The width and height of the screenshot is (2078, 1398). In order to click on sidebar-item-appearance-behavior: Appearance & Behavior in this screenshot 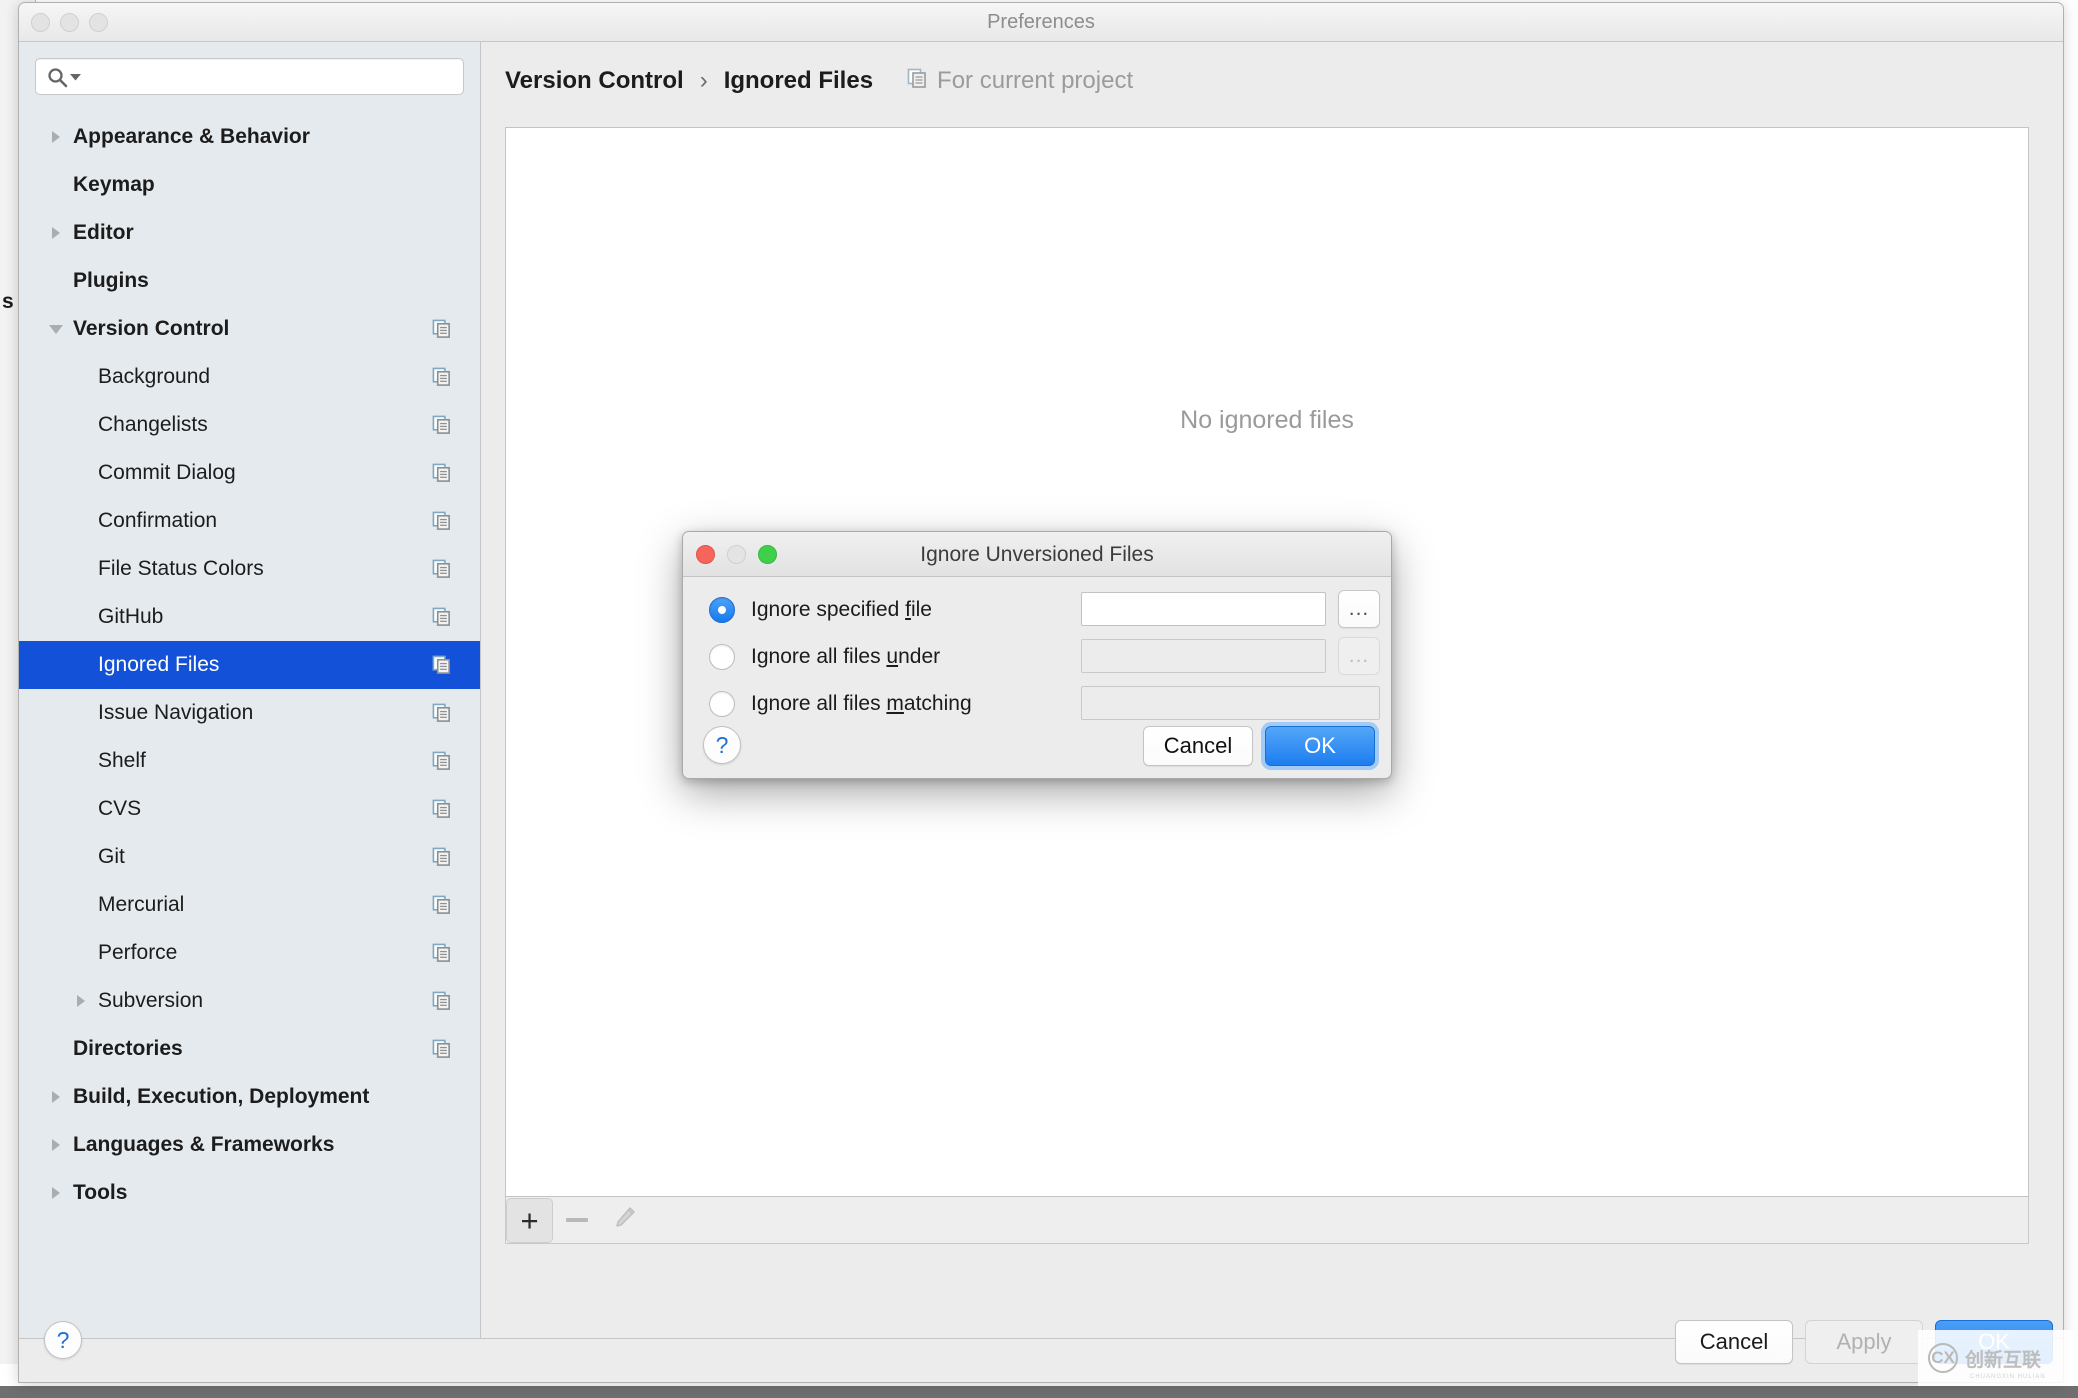, I will do `click(249, 137)`.